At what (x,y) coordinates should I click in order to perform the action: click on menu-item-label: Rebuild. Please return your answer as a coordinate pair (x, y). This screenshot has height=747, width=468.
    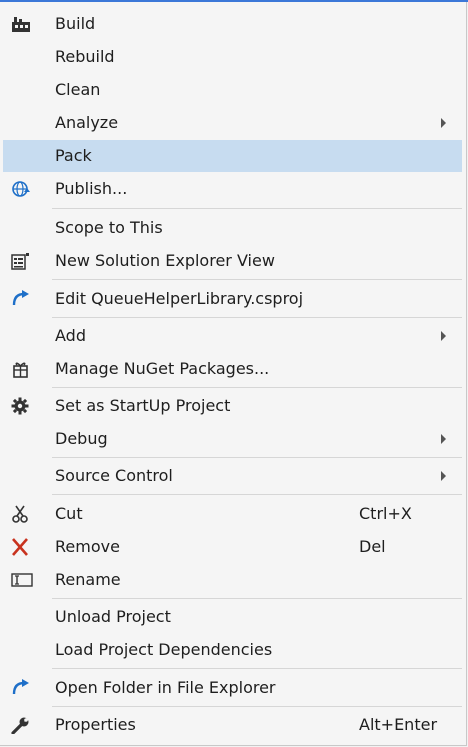
    Looking at the image, I should click on (85, 56).